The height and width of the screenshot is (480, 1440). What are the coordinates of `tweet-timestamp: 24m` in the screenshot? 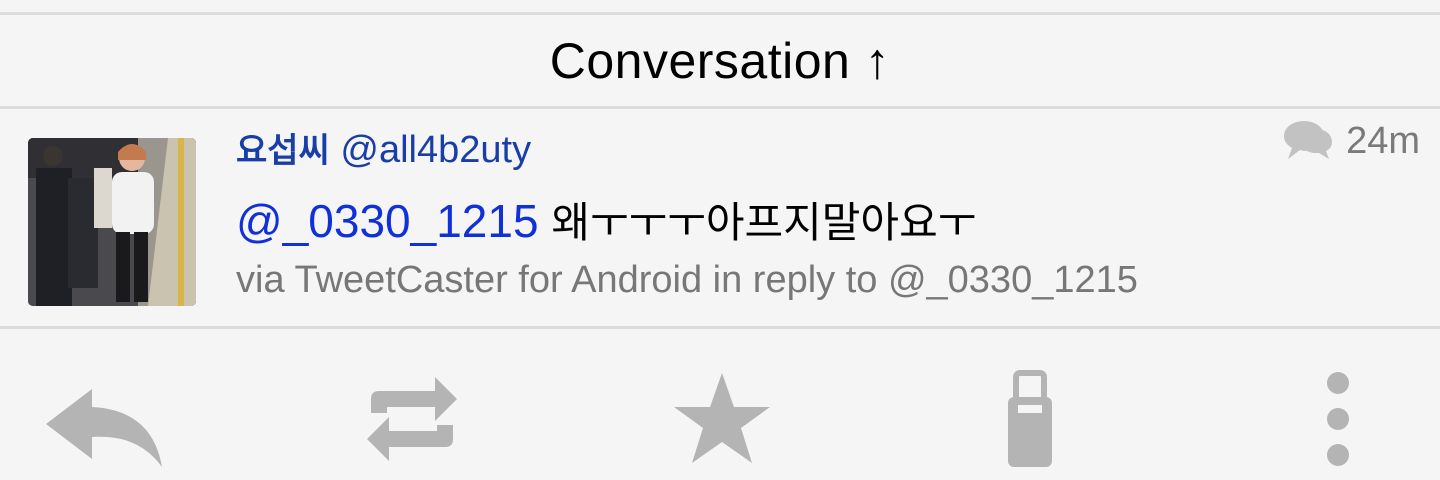 It's located at (1351, 141).